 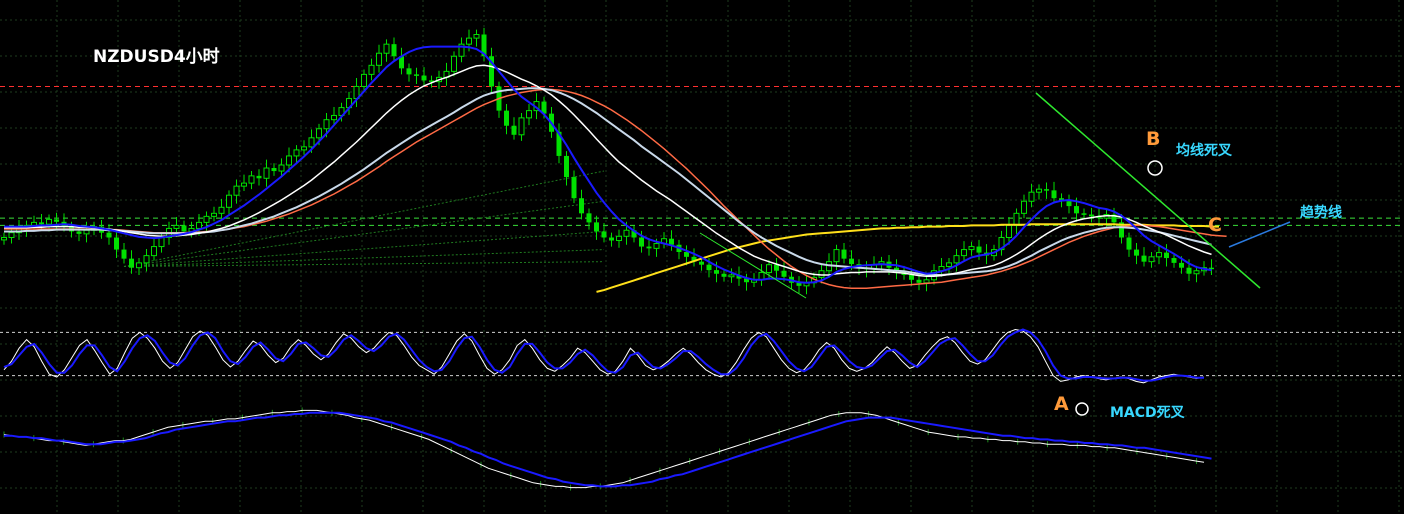 I want to click on stochastic-panel, so click(x=702, y=356).